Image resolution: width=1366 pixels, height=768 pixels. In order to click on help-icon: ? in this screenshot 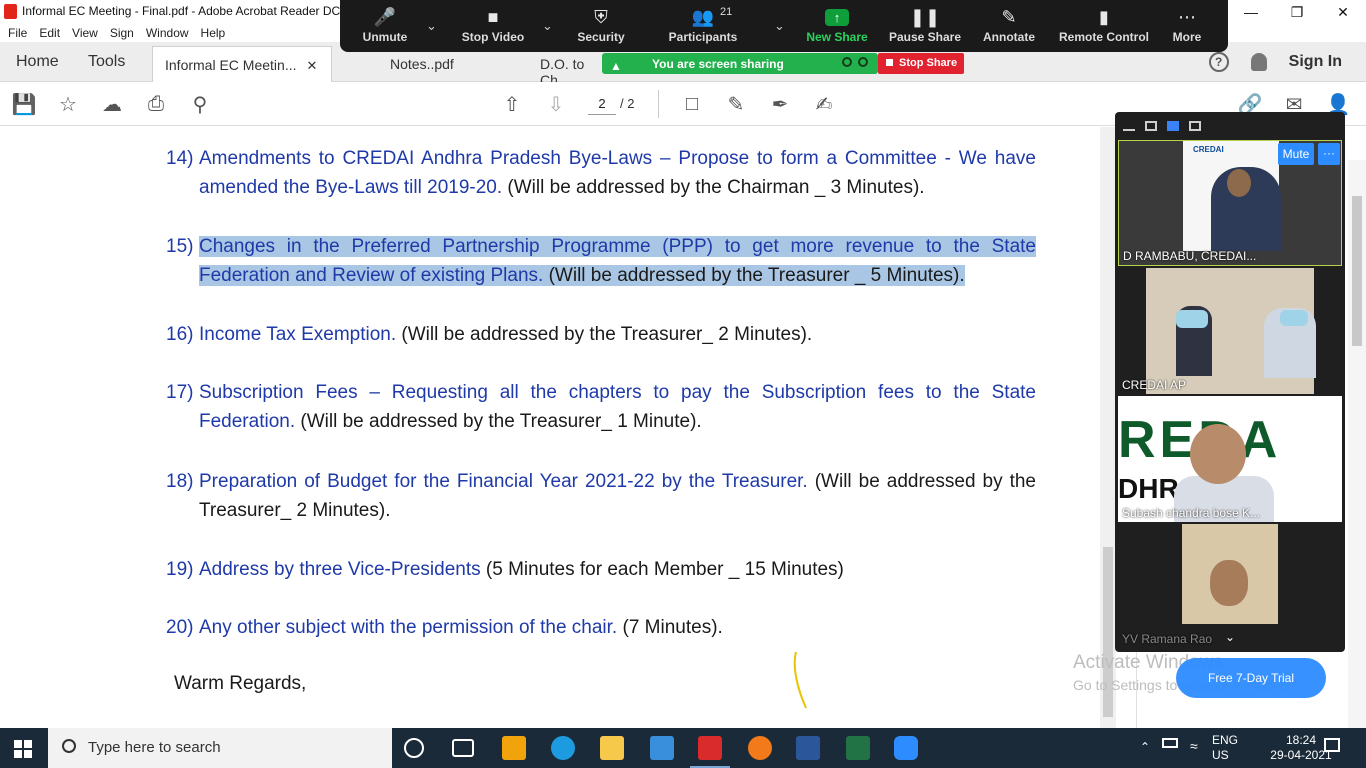, I will do `click(1218, 62)`.